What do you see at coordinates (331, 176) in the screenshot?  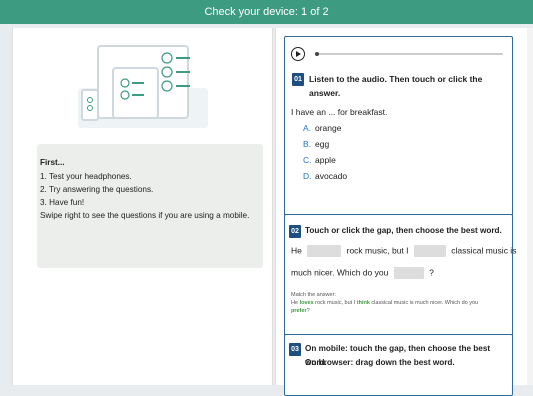 I see `option-text: avocado` at bounding box center [331, 176].